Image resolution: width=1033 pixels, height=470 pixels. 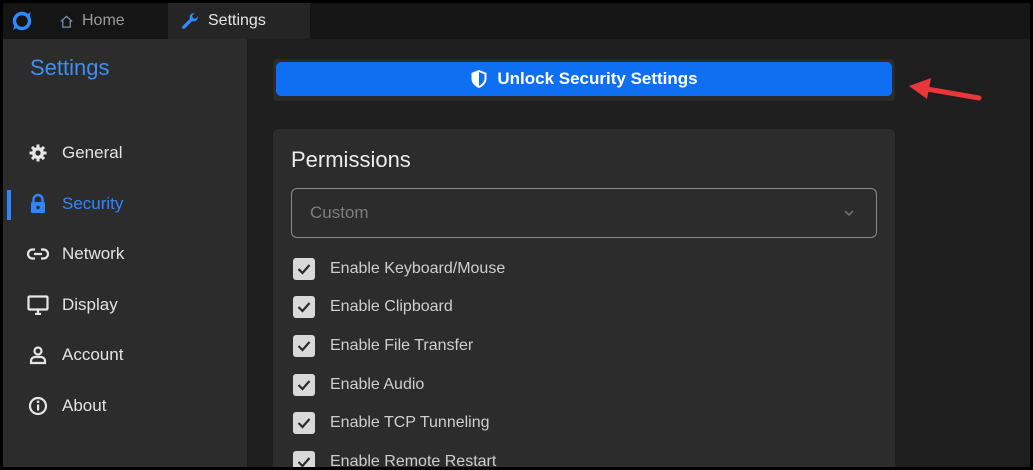 I want to click on permission-option-label: Enable Audio, so click(x=377, y=384).